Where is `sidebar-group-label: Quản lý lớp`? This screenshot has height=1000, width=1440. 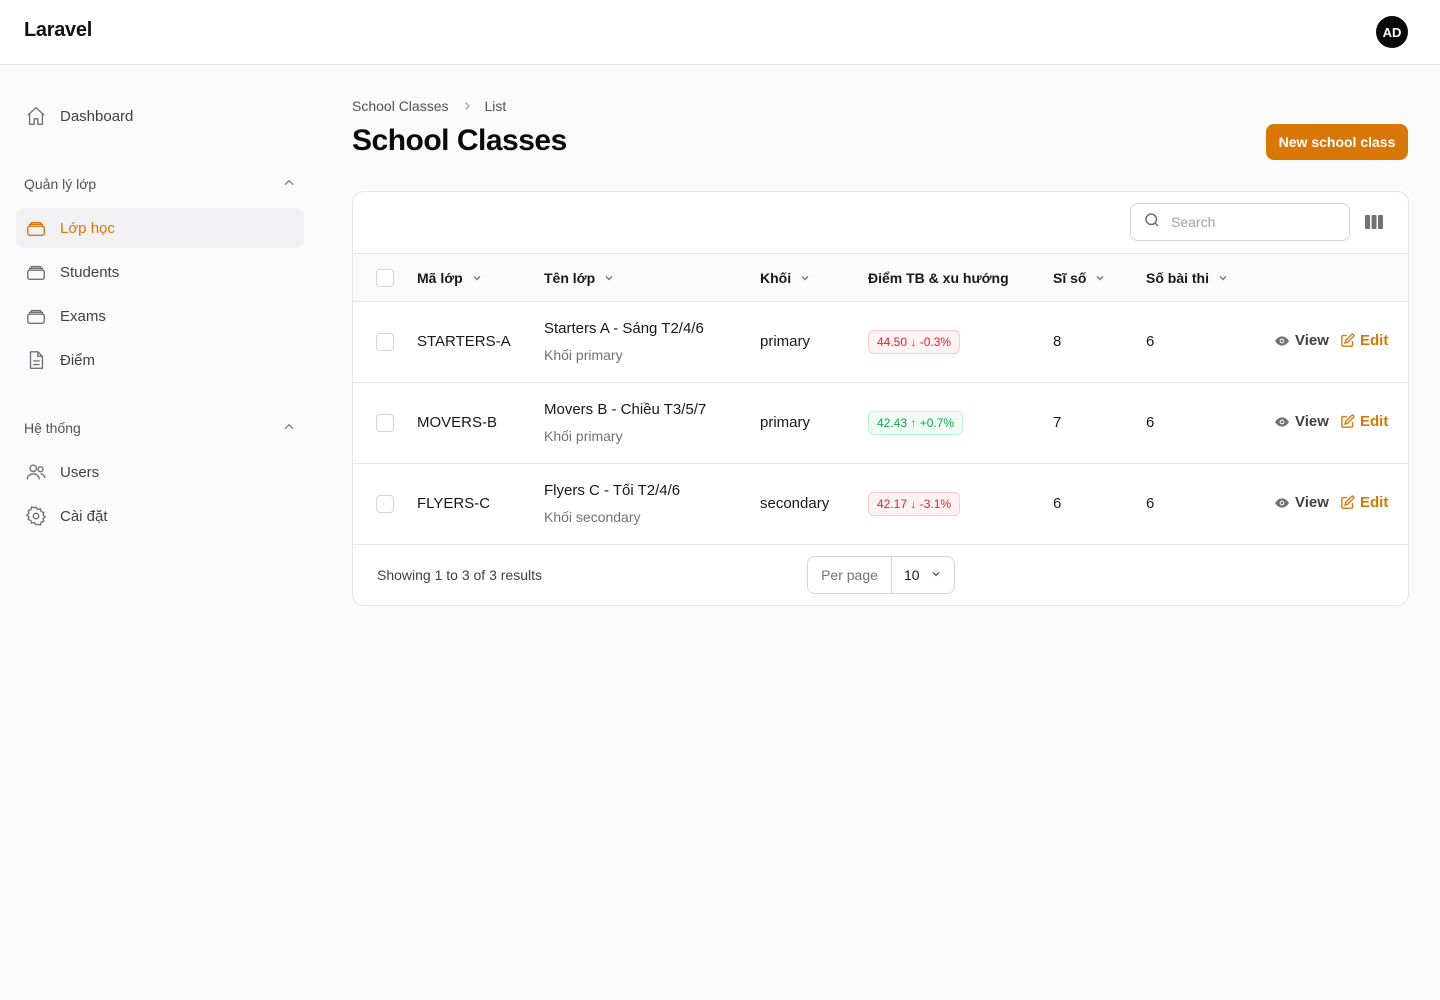 sidebar-group-label: Quản lý lớp is located at coordinates (60, 184).